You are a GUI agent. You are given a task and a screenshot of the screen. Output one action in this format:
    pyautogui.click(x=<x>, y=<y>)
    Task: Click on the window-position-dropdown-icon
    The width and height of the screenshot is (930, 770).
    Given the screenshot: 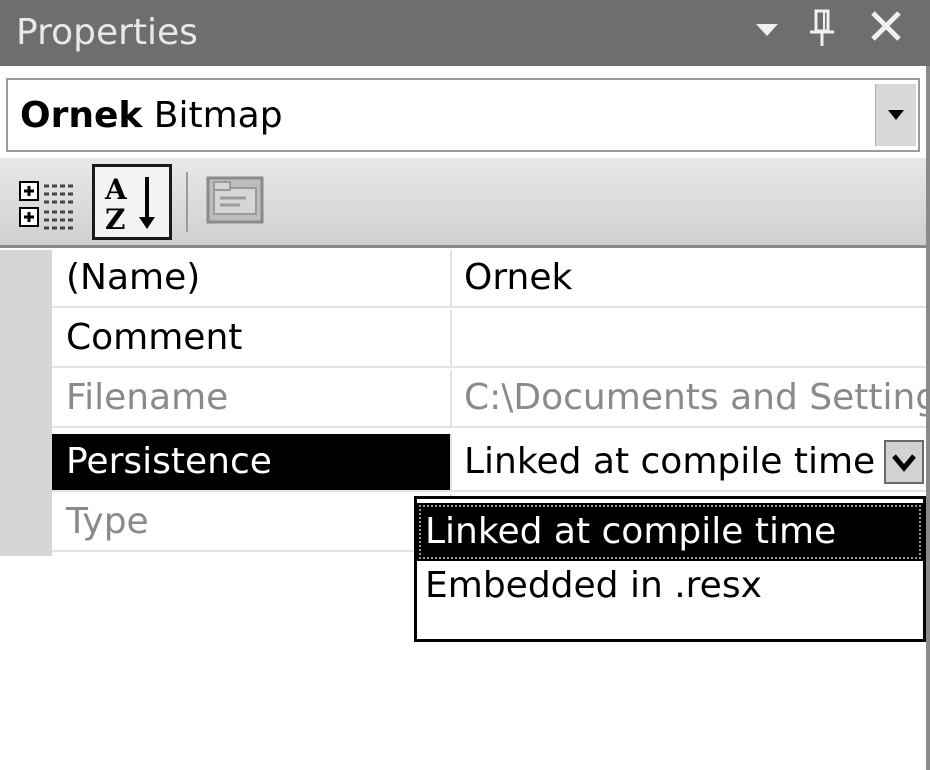 What is the action you would take?
    pyautogui.click(x=767, y=33)
    